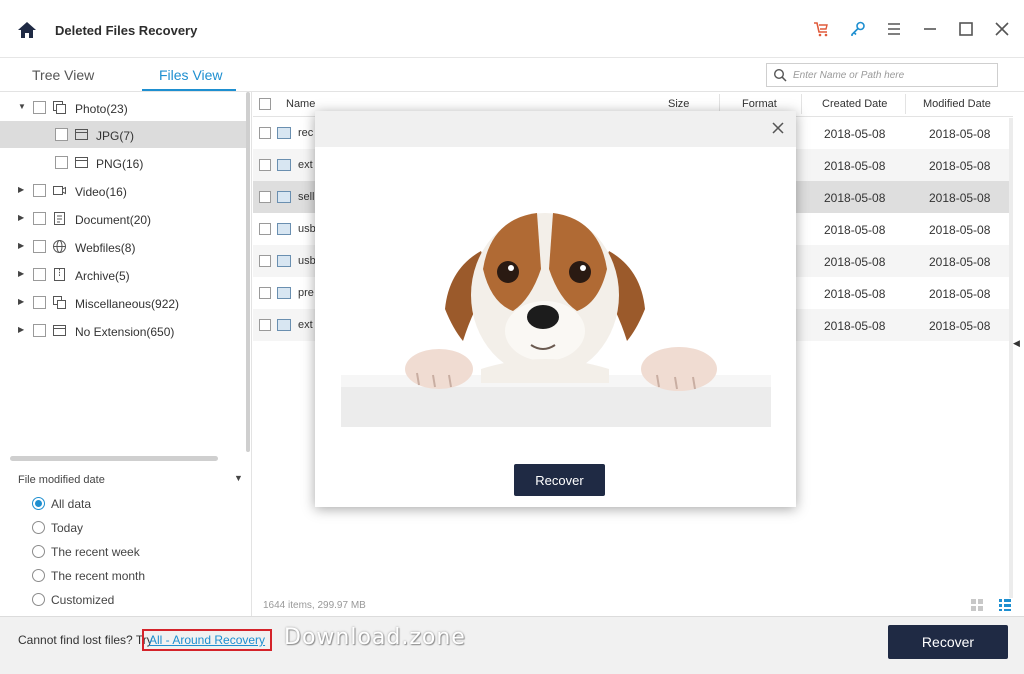 The width and height of the screenshot is (1024, 674). What do you see at coordinates (114, 458) in the screenshot?
I see `tree-scrollbar-horizontal` at bounding box center [114, 458].